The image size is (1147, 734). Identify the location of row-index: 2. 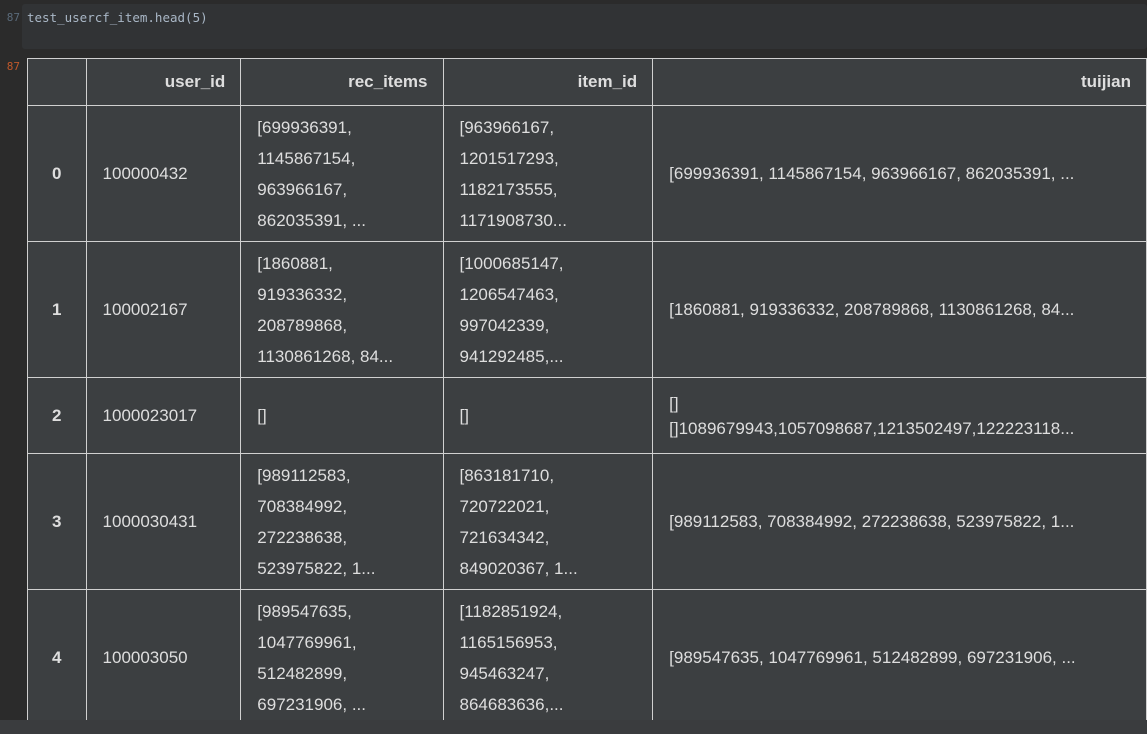
(57, 415).